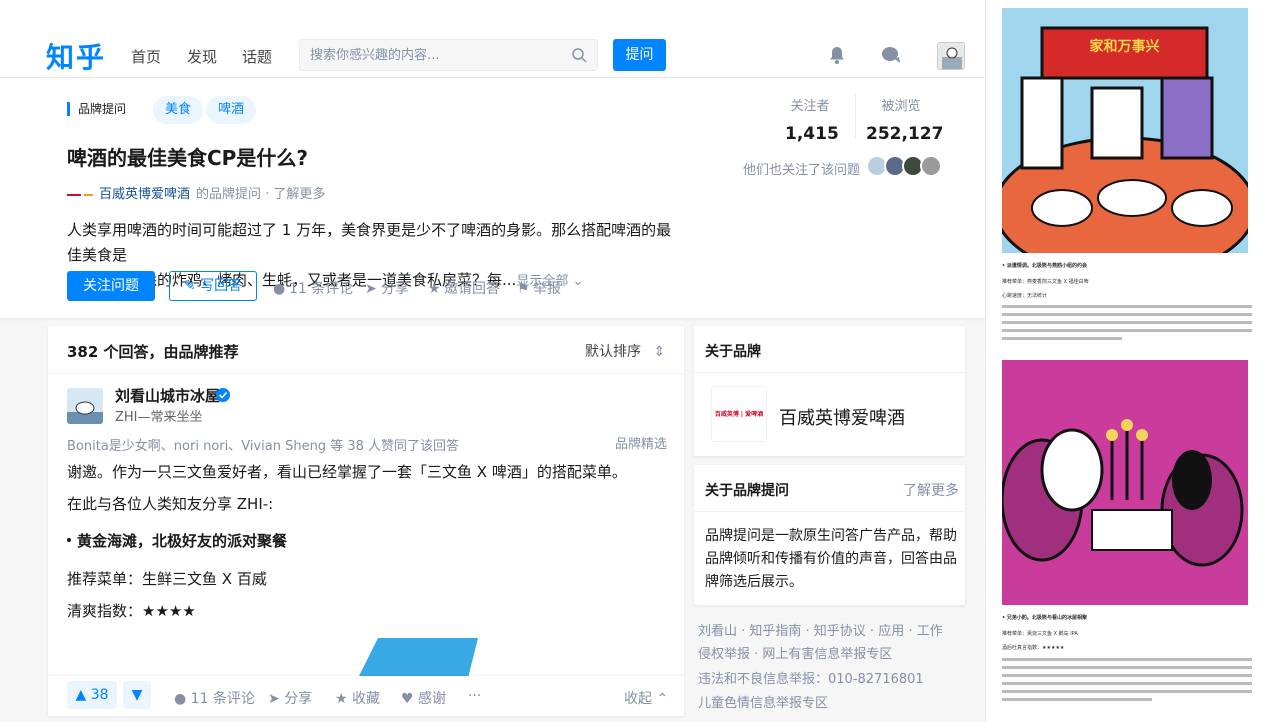 The image size is (1270, 722). What do you see at coordinates (464, 288) in the screenshot?
I see `invite-button: ★ 邀请回答` at bounding box center [464, 288].